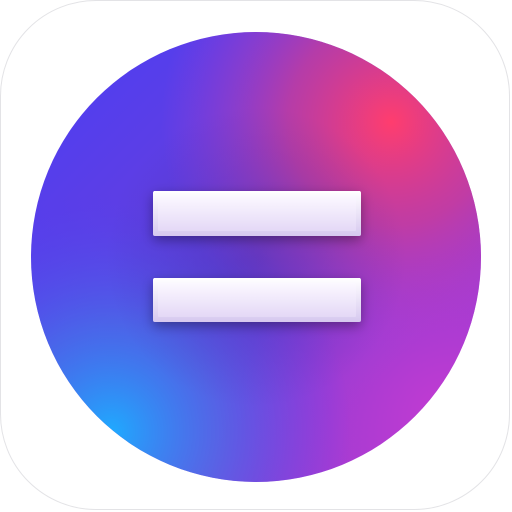  What do you see at coordinates (257, 213) in the screenshot?
I see `equals-top-bar` at bounding box center [257, 213].